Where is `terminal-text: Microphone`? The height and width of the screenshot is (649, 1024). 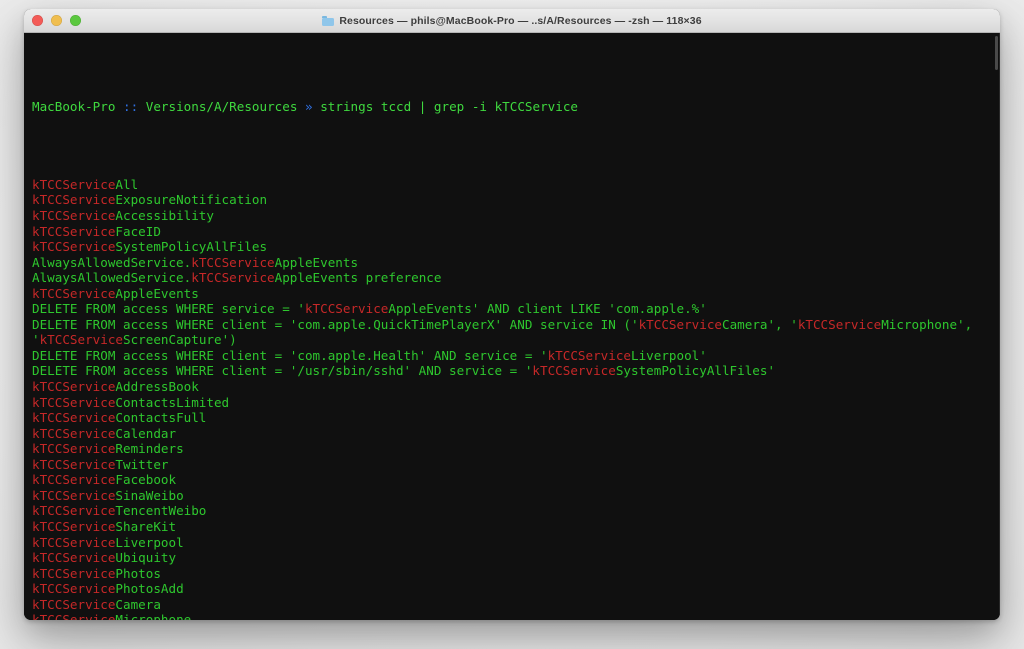
terminal-text: Microphone is located at coordinates (153, 616).